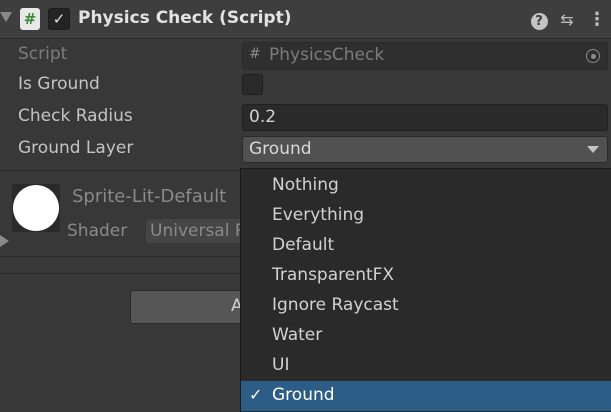 The height and width of the screenshot is (412, 611). I want to click on help-icon: ?, so click(539, 20).